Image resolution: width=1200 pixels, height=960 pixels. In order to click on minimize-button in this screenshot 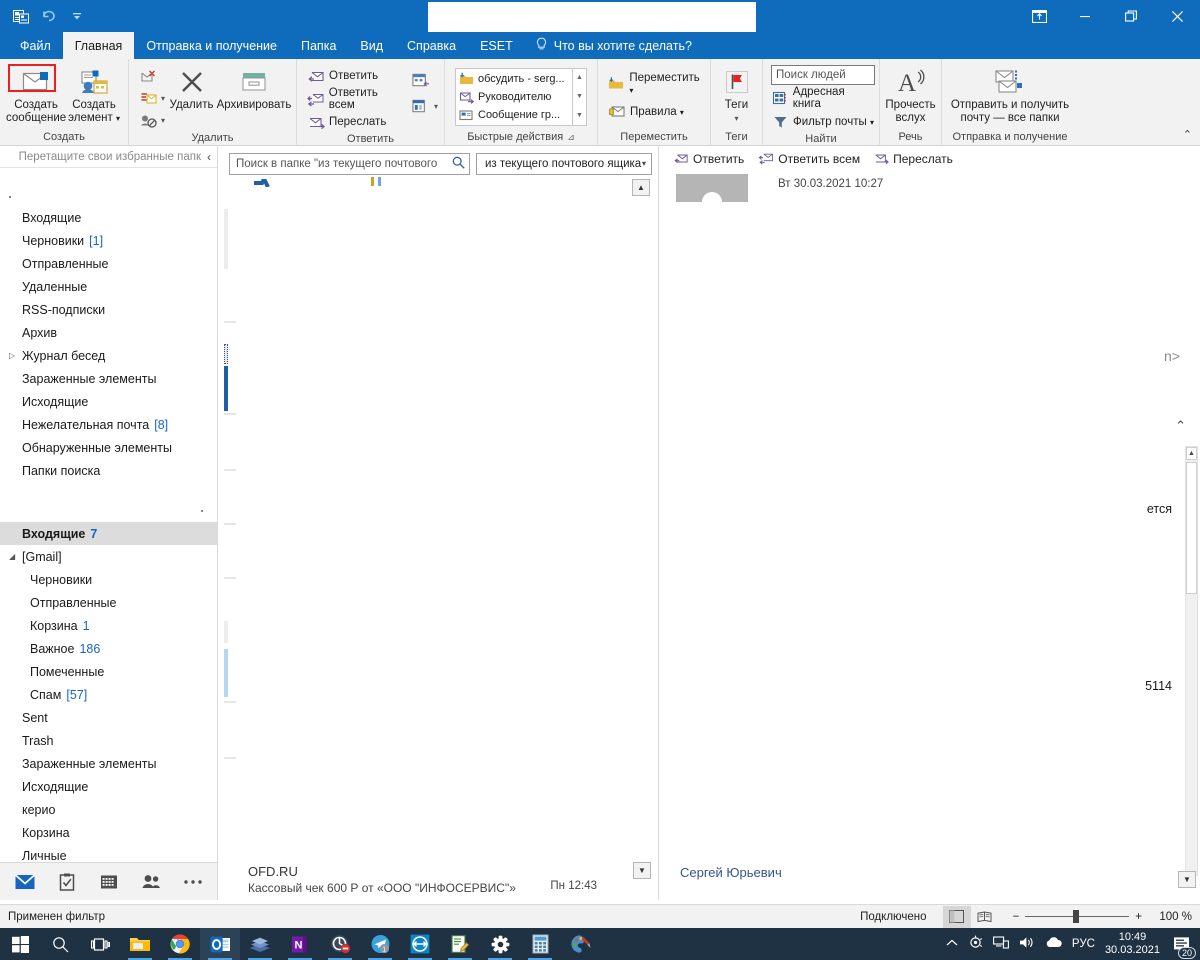, I will do `click(1085, 16)`.